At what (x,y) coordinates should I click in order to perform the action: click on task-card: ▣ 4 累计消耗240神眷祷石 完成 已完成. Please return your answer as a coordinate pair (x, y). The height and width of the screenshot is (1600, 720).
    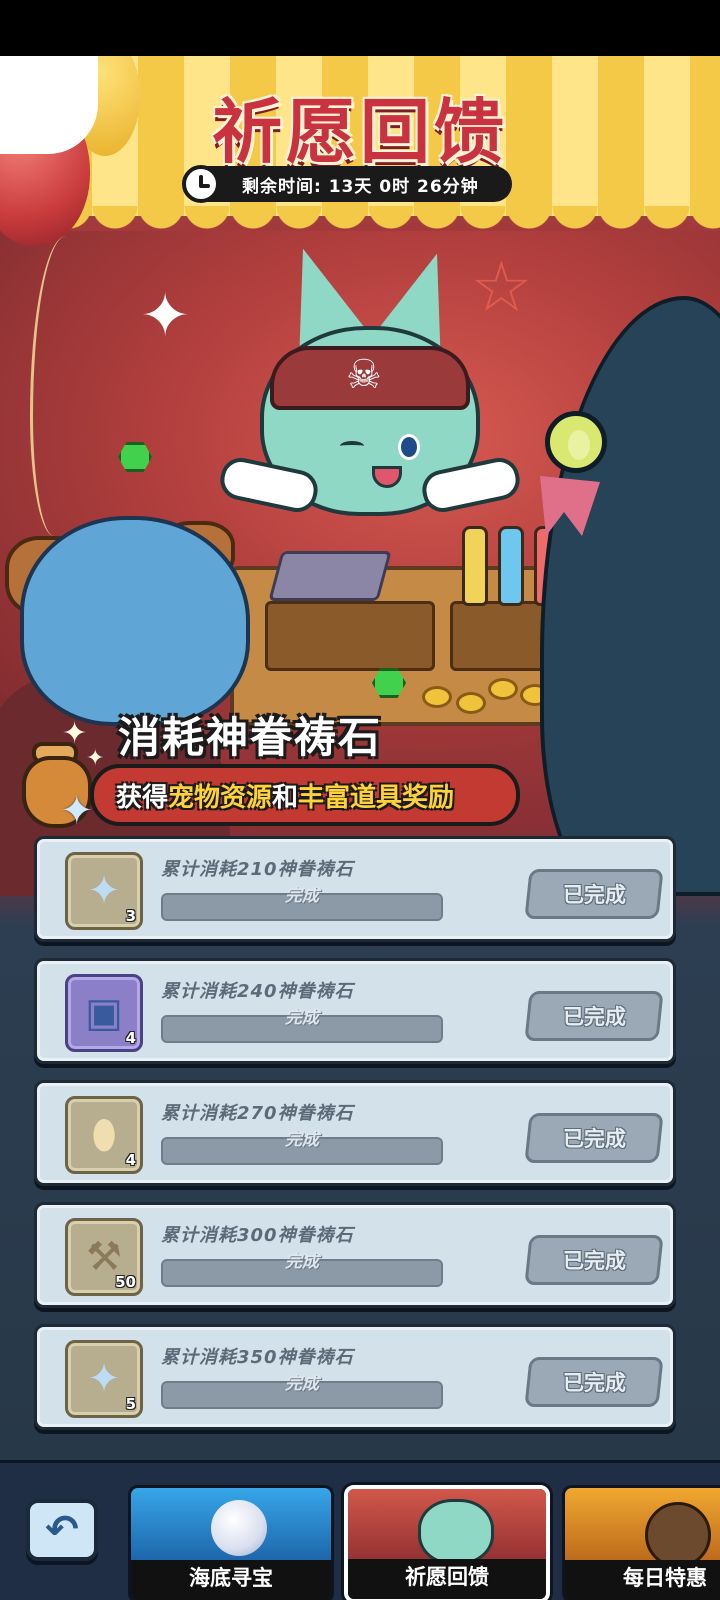
    Looking at the image, I should click on (355, 1011).